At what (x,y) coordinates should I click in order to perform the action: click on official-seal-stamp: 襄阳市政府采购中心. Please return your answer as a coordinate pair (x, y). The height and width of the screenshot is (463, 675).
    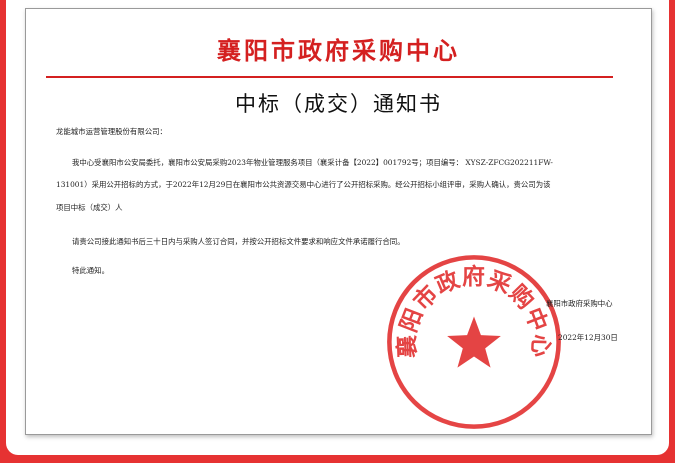
    Looking at the image, I should click on (474, 342).